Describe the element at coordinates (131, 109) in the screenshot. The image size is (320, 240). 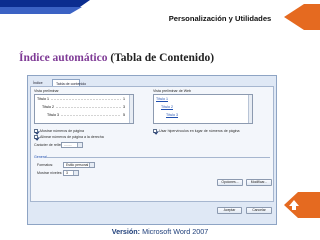
I see `print-preview-scrollbar` at that location.